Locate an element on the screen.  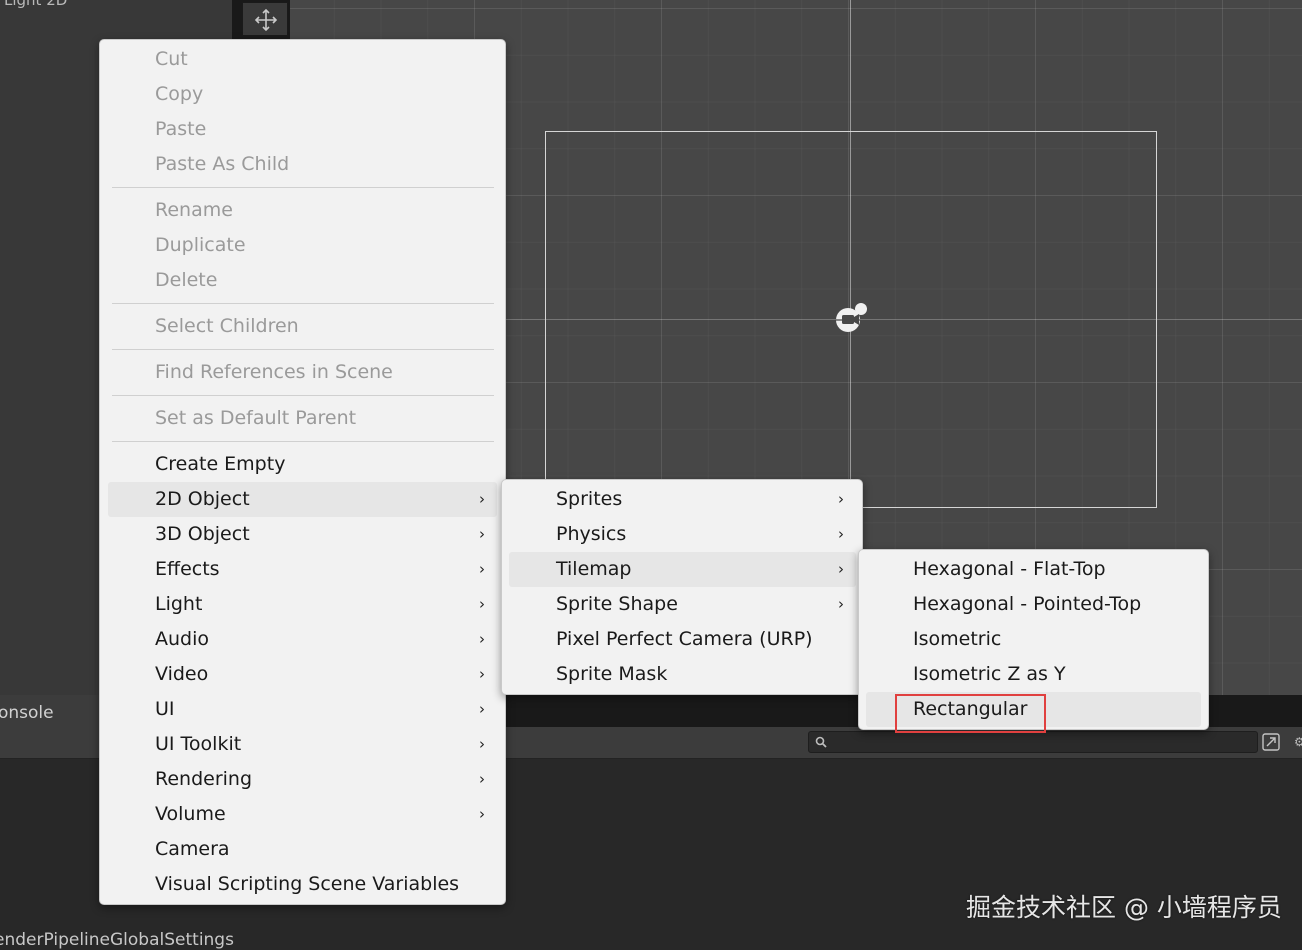
menu-item-label: Delete is located at coordinates (186, 280).